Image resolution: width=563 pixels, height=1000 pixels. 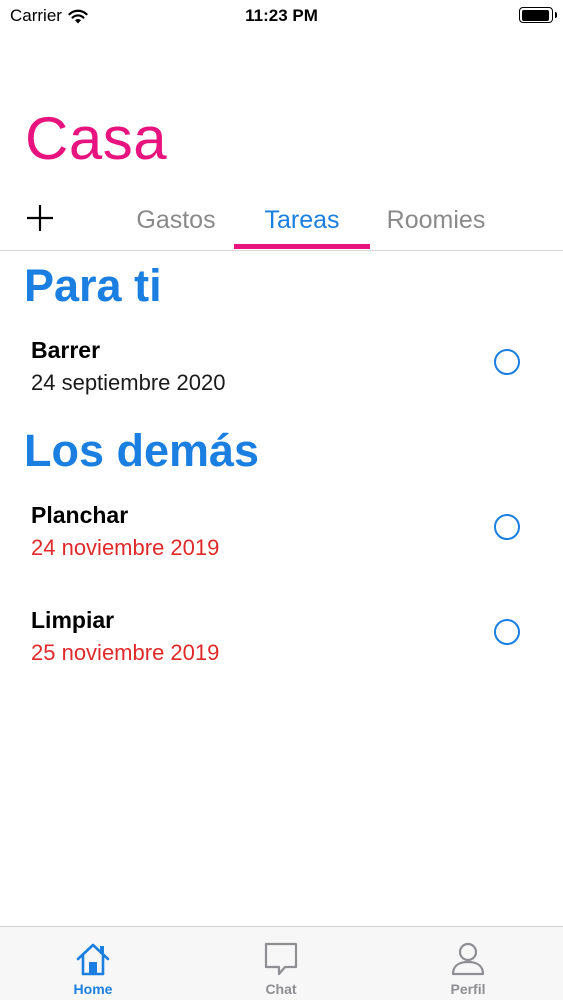 What do you see at coordinates (176, 228) in the screenshot?
I see `tab-gastos: Gastos` at bounding box center [176, 228].